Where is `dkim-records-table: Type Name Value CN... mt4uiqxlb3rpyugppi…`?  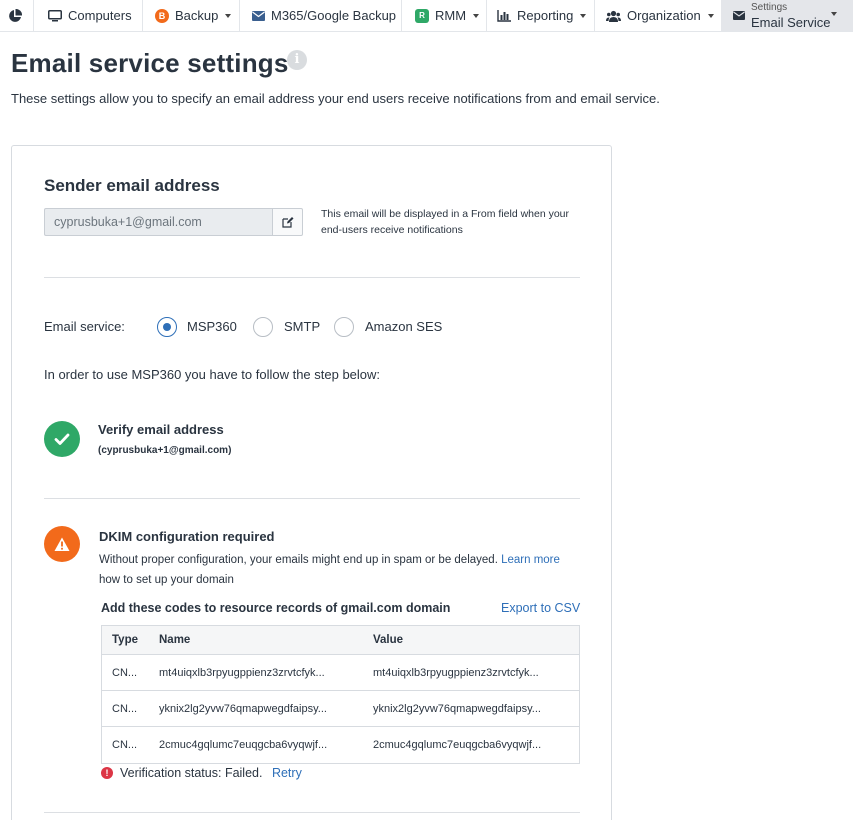 dkim-records-table: Type Name Value CN... mt4uiqxlb3rpyugppi… is located at coordinates (340, 694).